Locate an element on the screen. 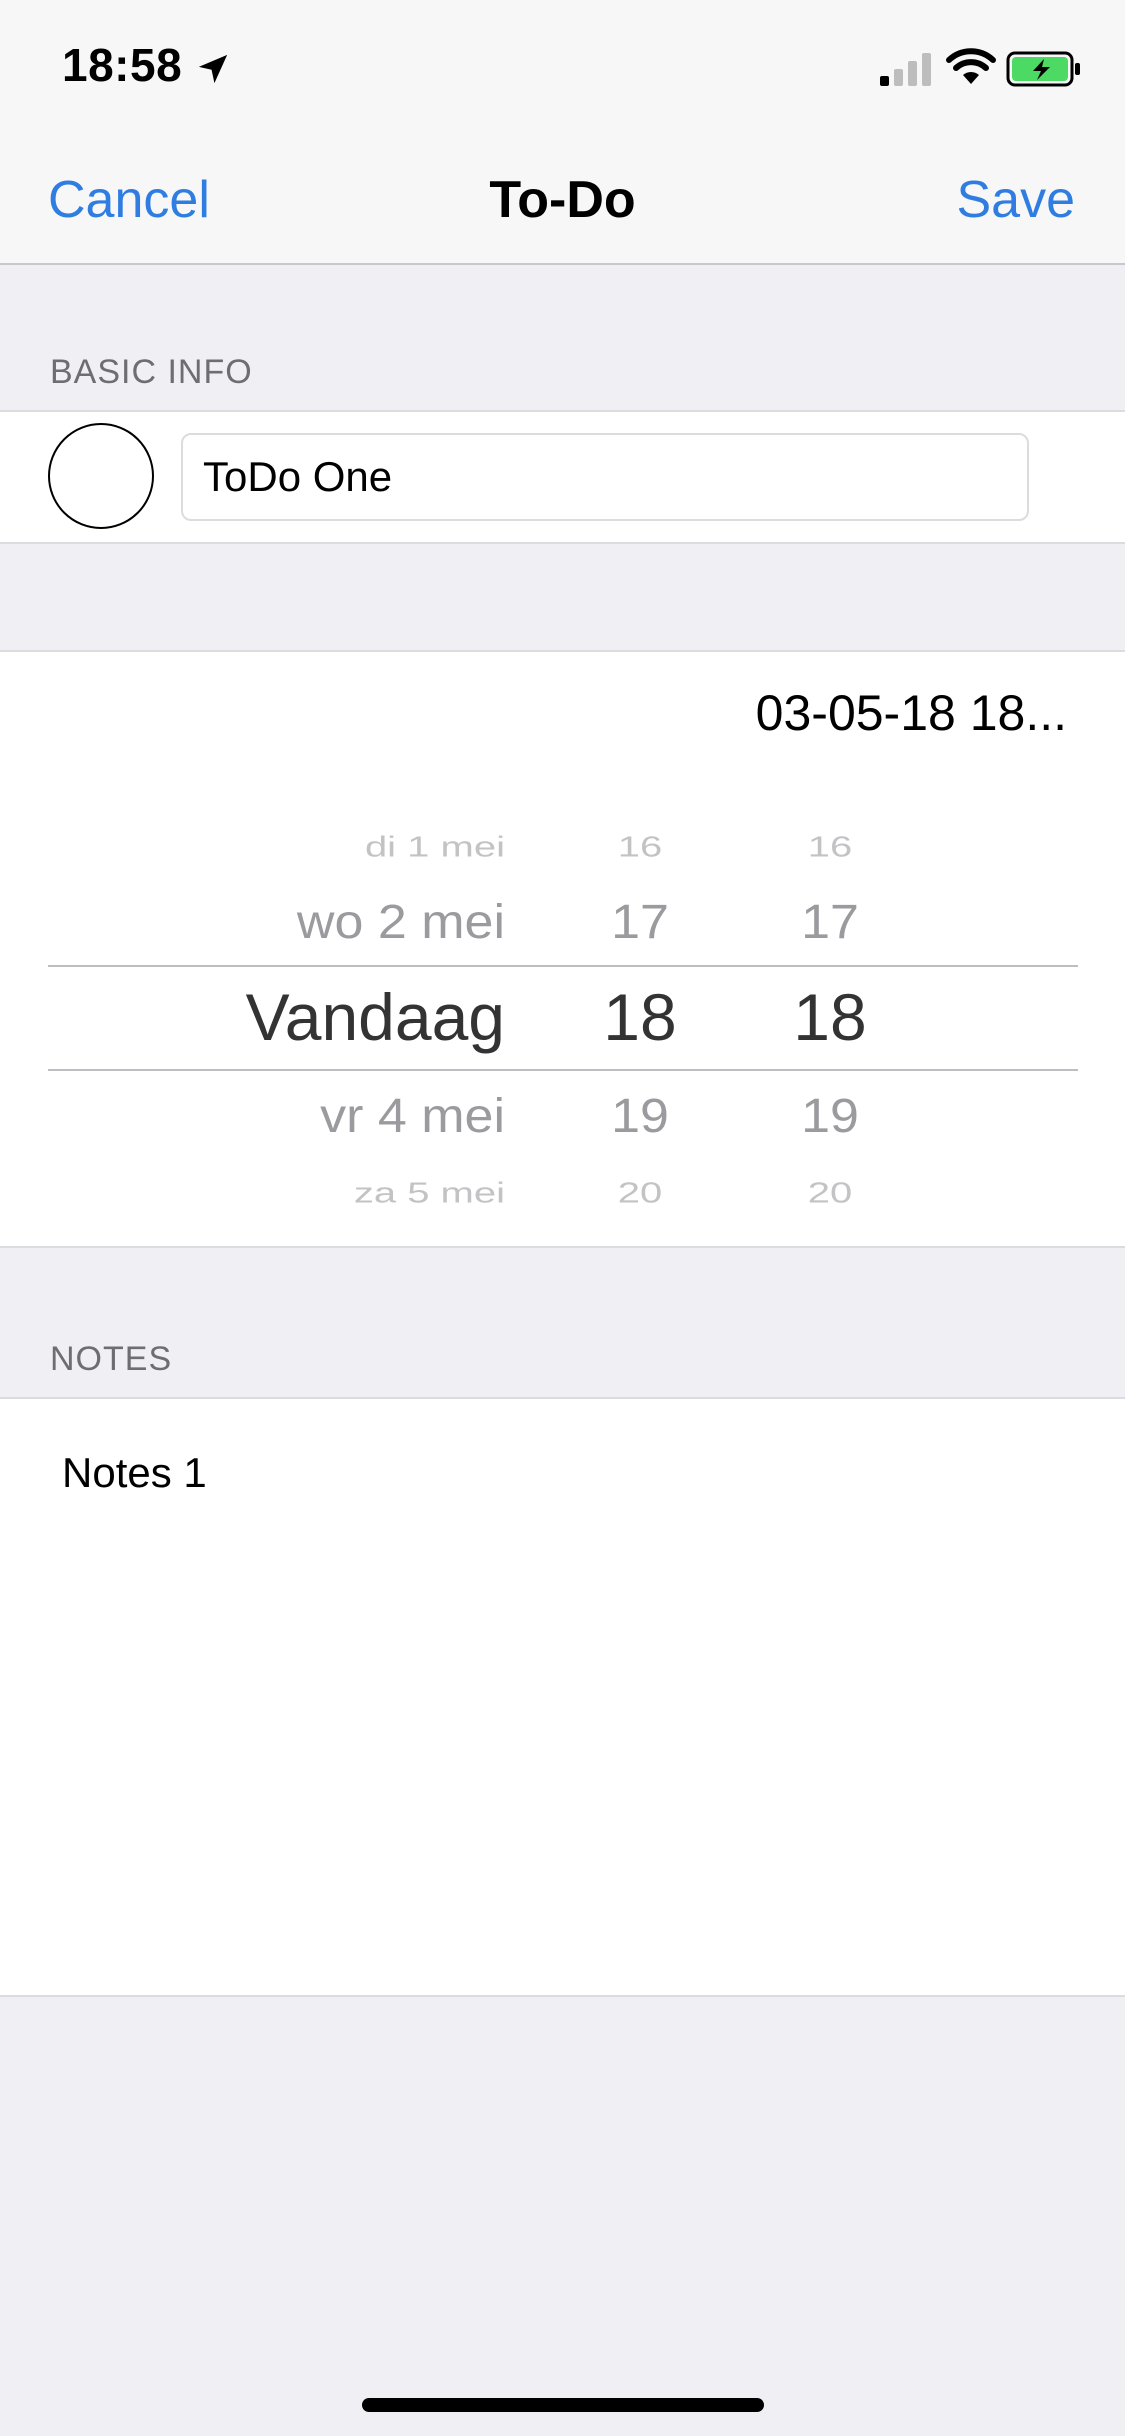  picker-day-item: wo 2 mei is located at coordinates (401, 922).